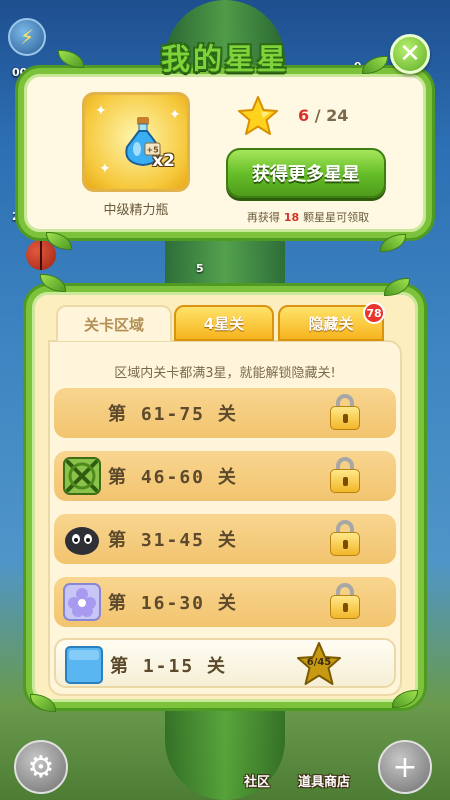  I want to click on close-button: ✕, so click(410, 54).